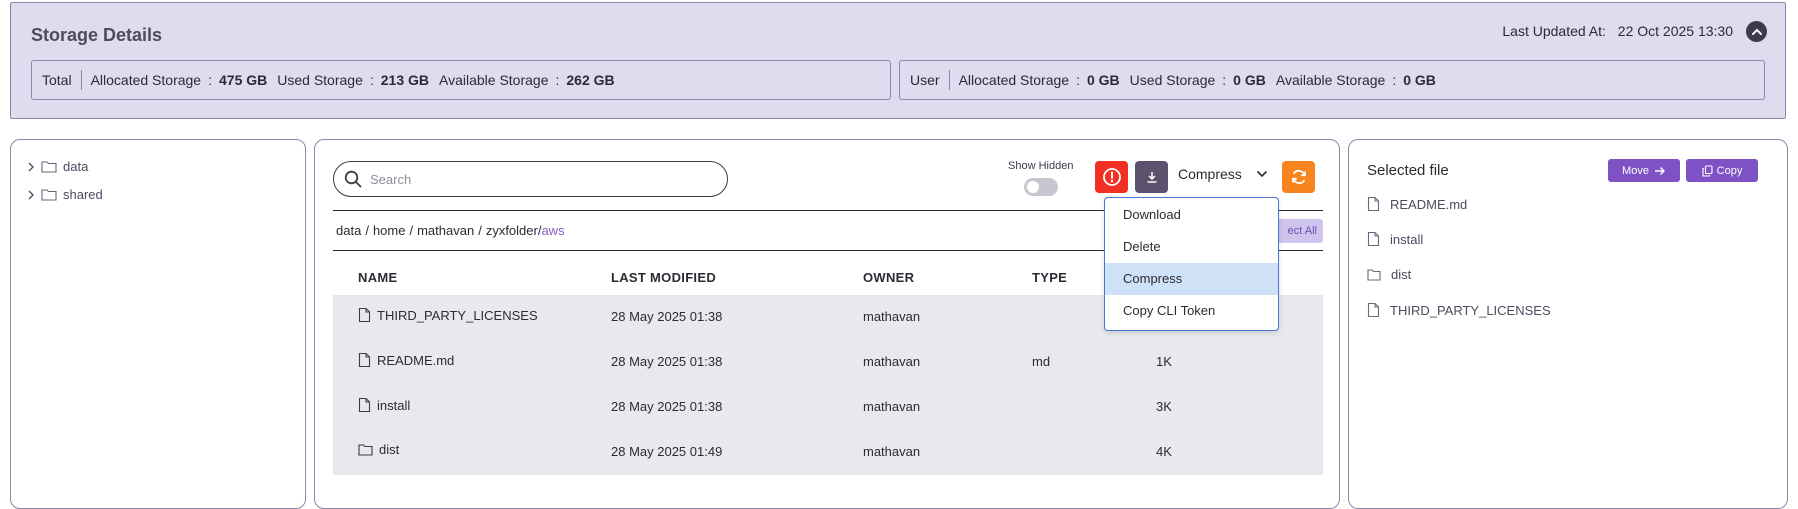 This screenshot has width=1798, height=509. I want to click on refresh-button, so click(1298, 177).